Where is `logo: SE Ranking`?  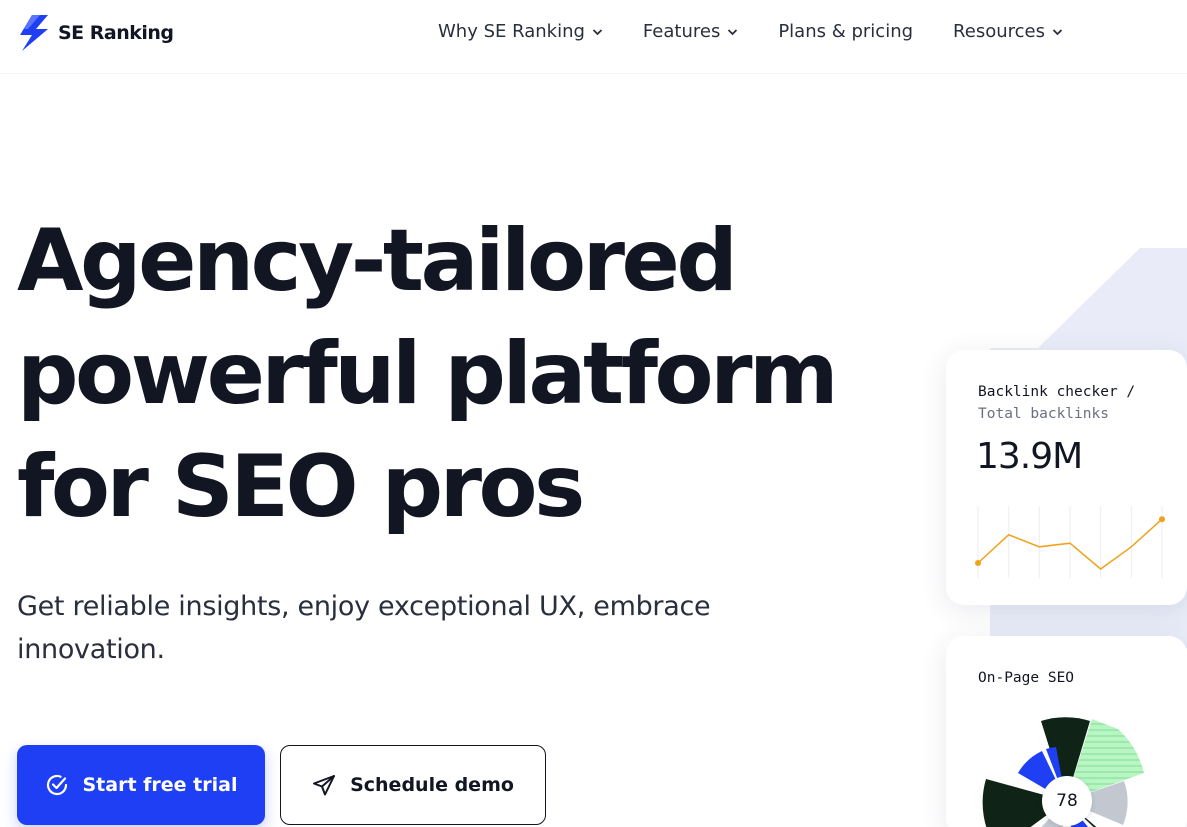 logo: SE Ranking is located at coordinates (96, 33).